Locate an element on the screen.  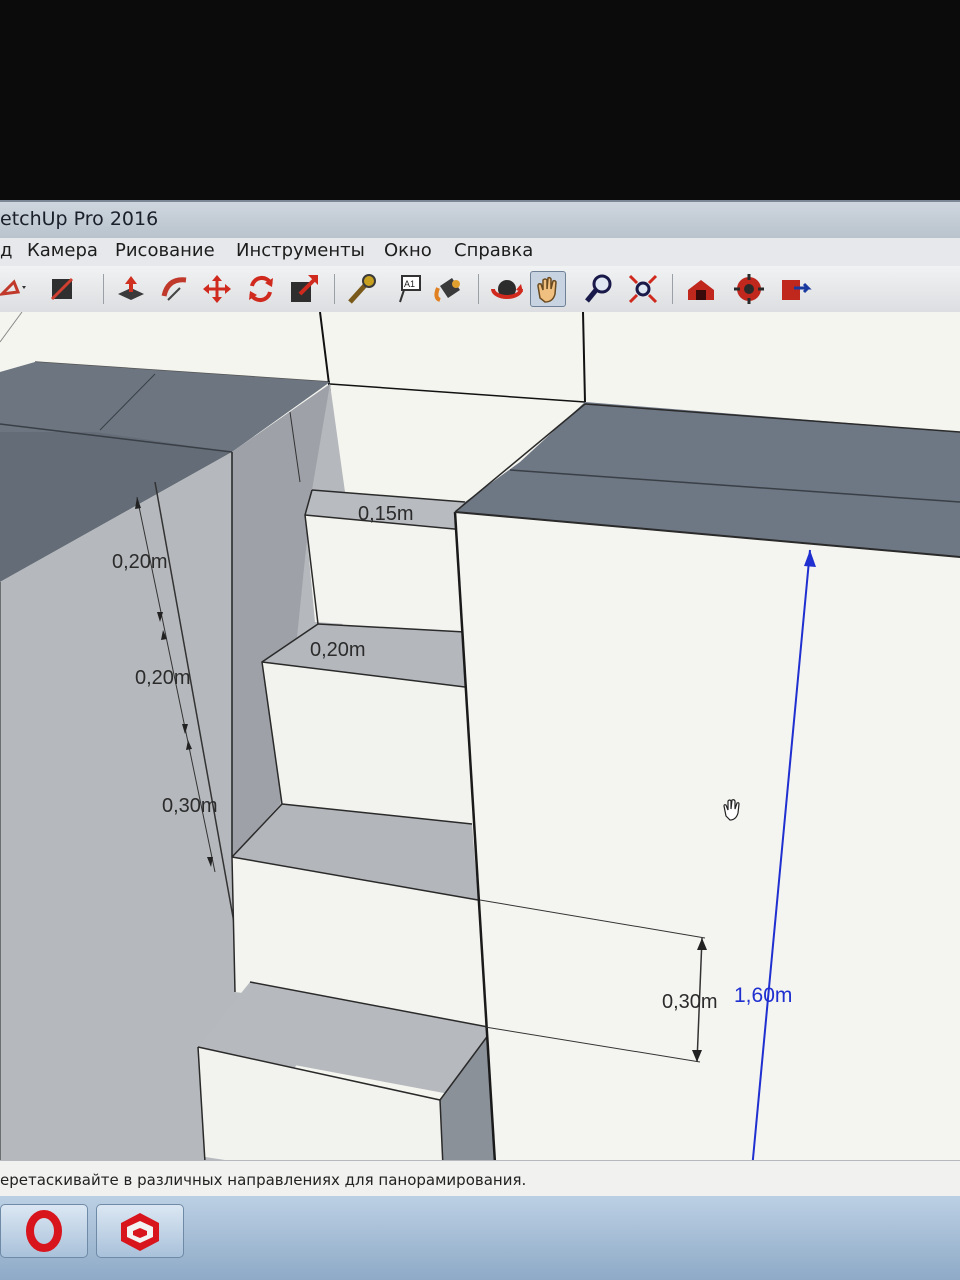
zoom-icon is located at coordinates (599, 289).